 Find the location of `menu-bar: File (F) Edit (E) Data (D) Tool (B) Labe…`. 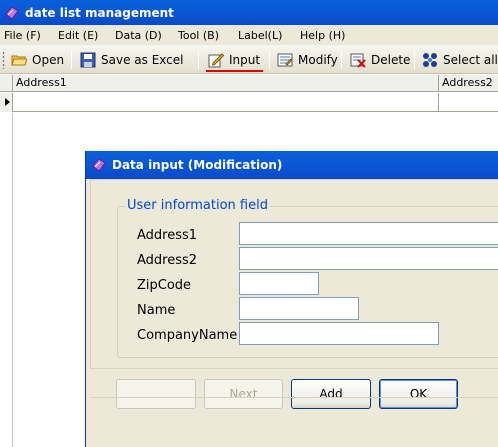

menu-bar: File (F) Edit (E) Data (D) Tool (B) Labe… is located at coordinates (249, 35).